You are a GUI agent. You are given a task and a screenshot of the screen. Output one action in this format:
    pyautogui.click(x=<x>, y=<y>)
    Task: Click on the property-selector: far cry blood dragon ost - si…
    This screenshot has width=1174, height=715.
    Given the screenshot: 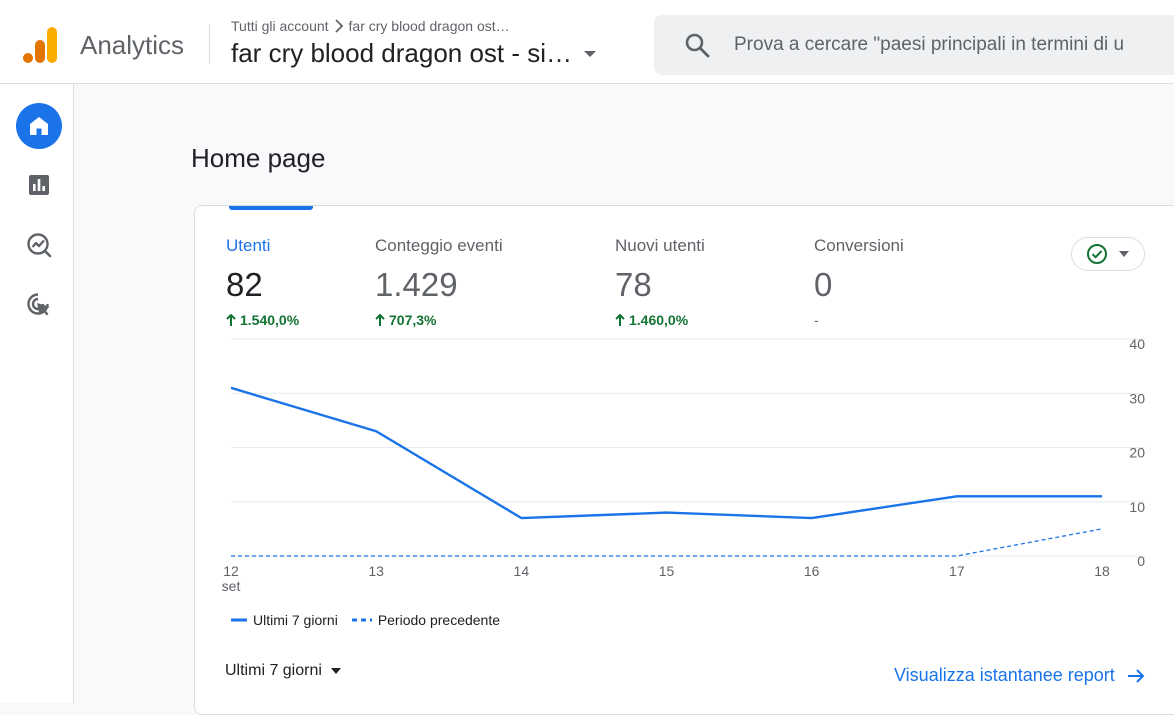 What is the action you would take?
    pyautogui.click(x=417, y=53)
    